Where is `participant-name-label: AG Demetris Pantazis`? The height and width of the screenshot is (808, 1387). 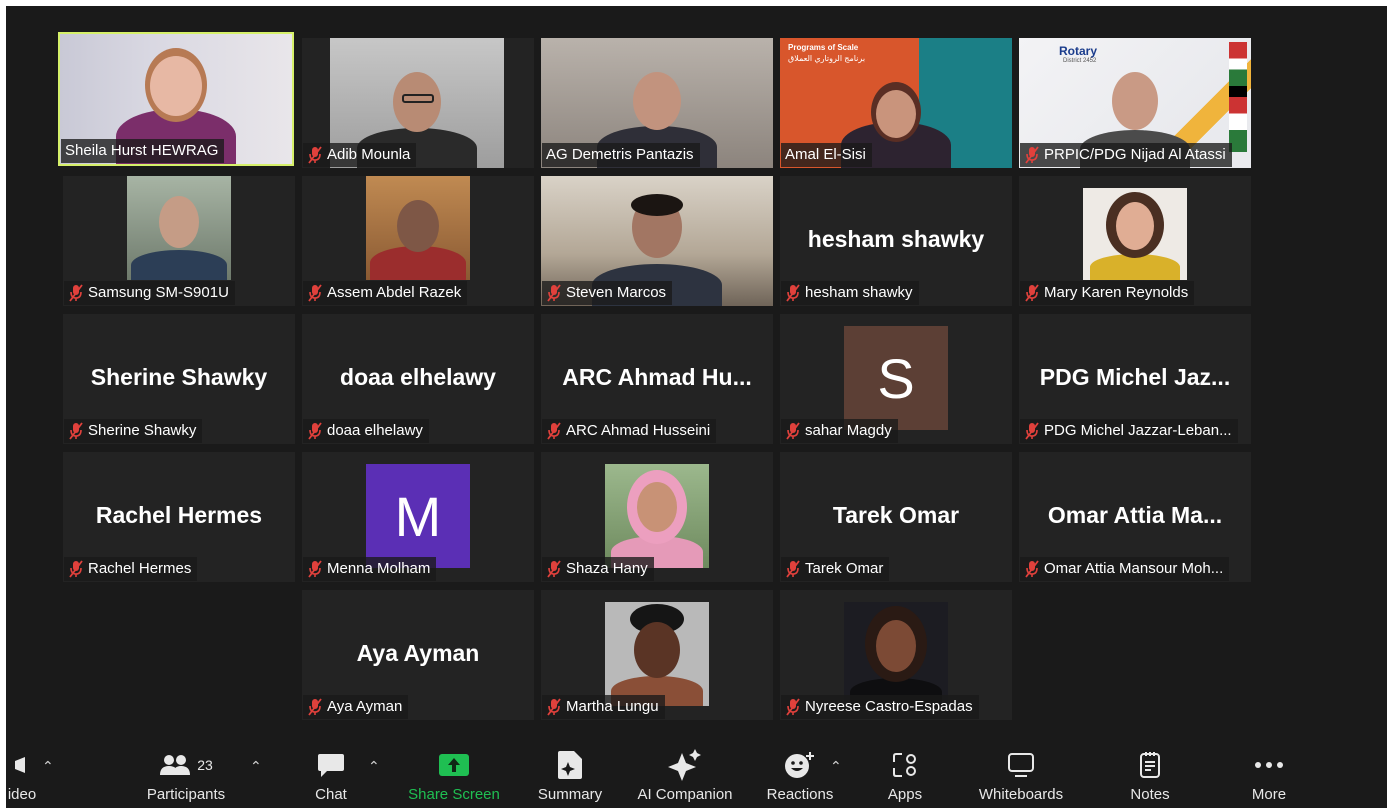 participant-name-label: AG Demetris Pantazis is located at coordinates (621, 155).